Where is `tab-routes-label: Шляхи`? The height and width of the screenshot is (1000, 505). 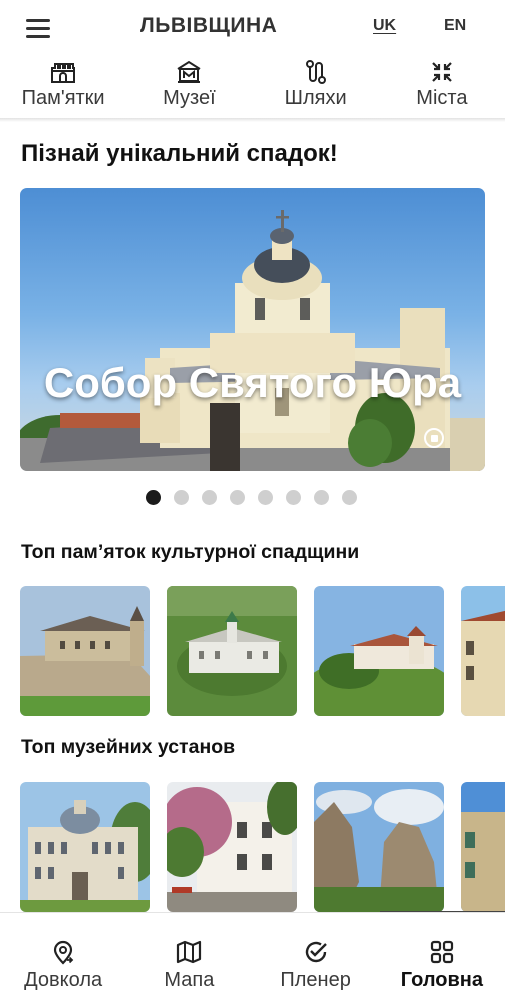
tab-routes-label: Шляхи is located at coordinates (315, 98).